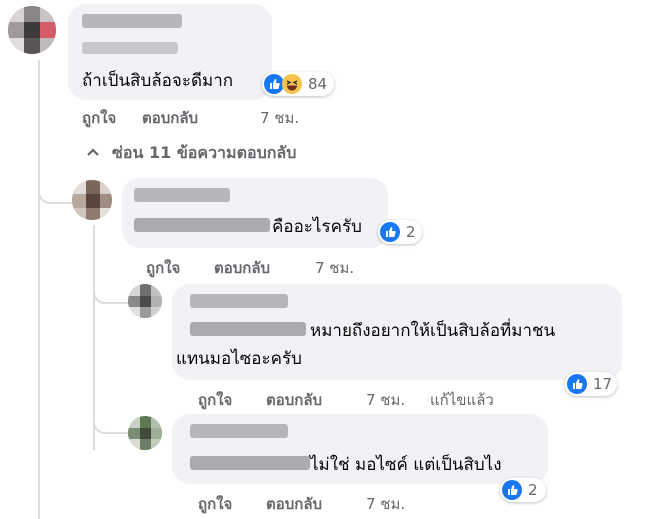 This screenshot has width=651, height=519. Describe the element at coordinates (317, 227) in the screenshot. I see `reply-text: คืออะไรครับ` at that location.